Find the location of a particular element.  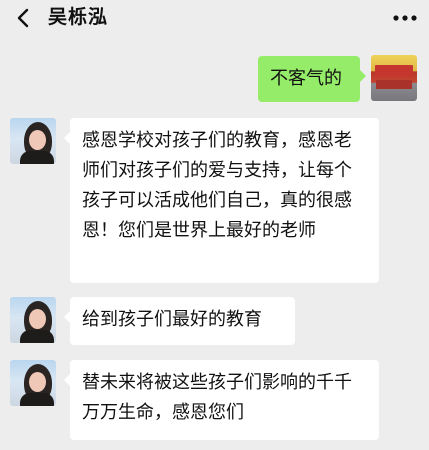

message-bubble: 替未来将被这些孩子们影响的千千万万生命，感恩您们 is located at coordinates (221, 400).